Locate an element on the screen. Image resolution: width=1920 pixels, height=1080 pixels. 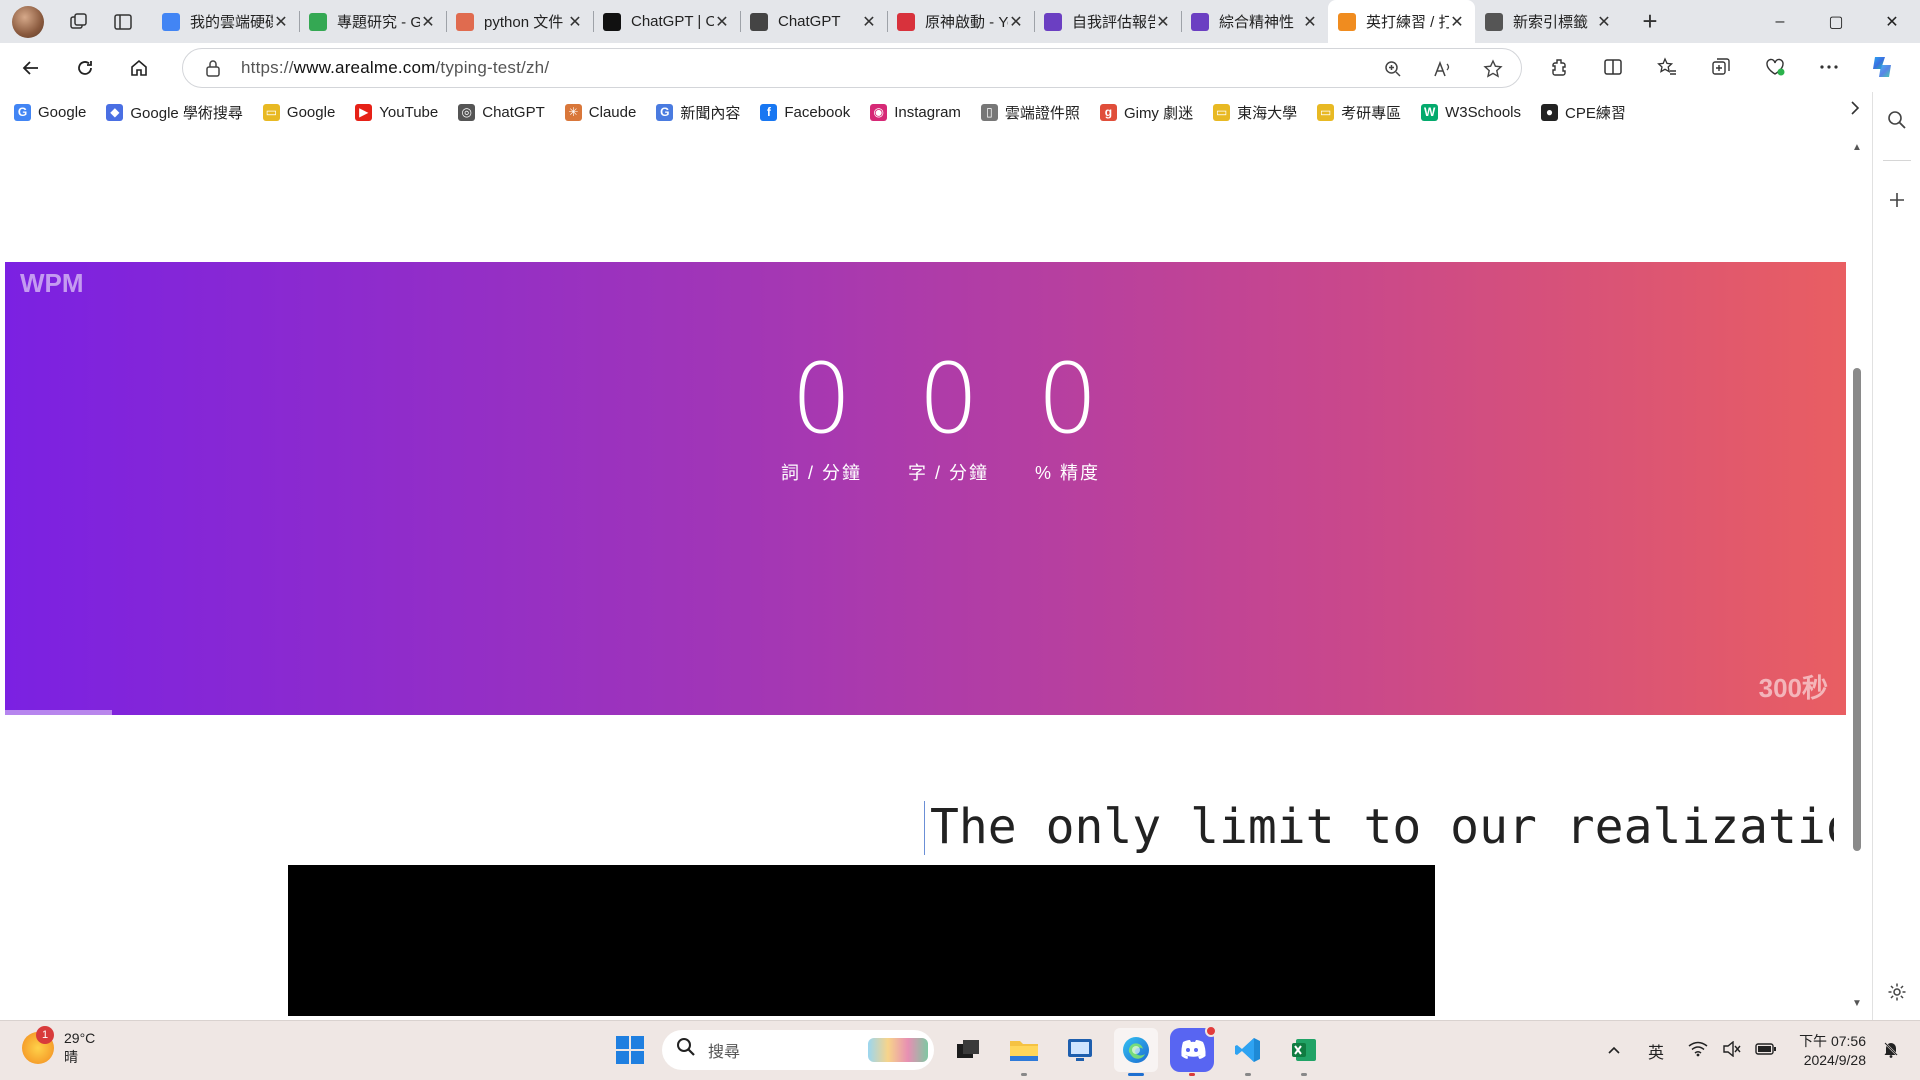
browser-tab: 英打練習 / 打字✕ is located at coordinates (1401, 21).